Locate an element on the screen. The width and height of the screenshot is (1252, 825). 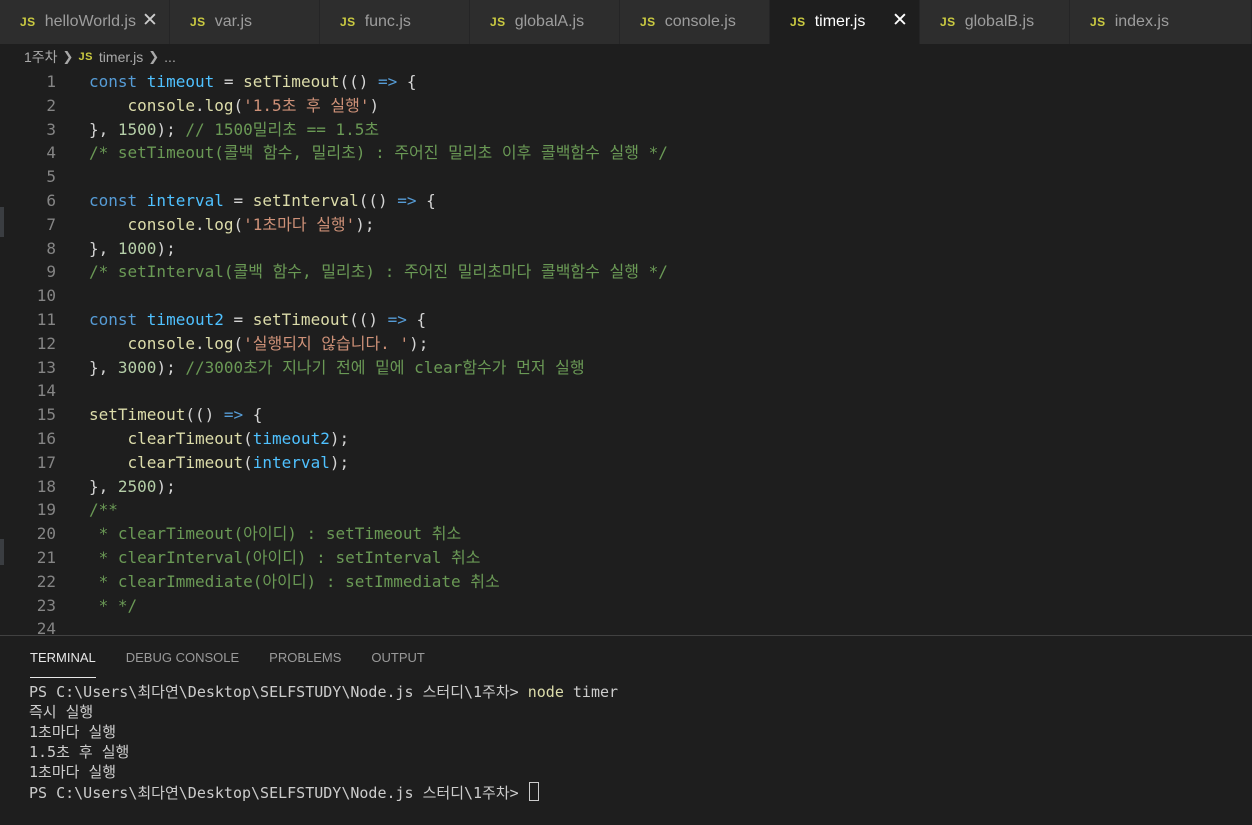
line-number: 10 is located at coordinates (46, 296).